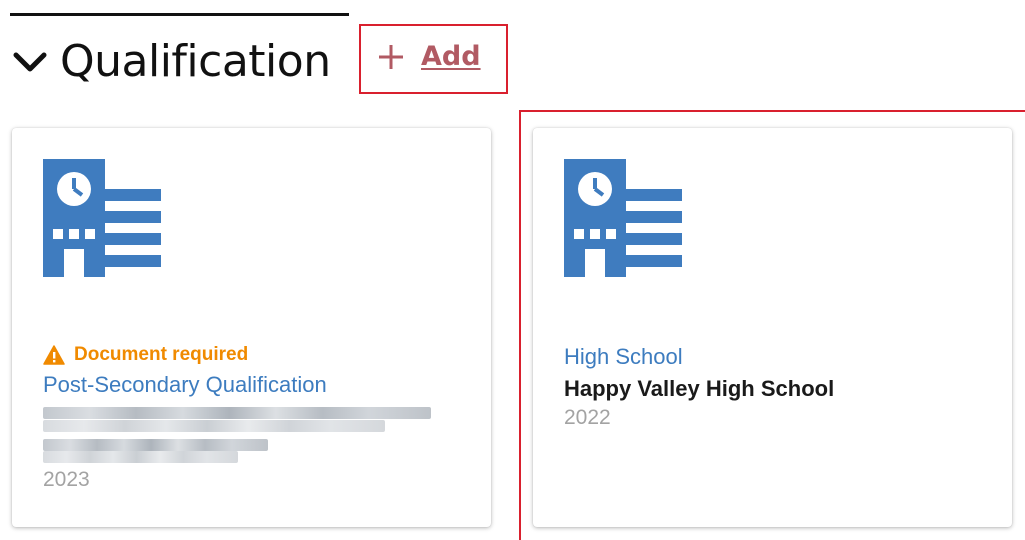 This screenshot has height=540, width=1025. What do you see at coordinates (239, 434) in the screenshot?
I see `redacted-institution-name` at bounding box center [239, 434].